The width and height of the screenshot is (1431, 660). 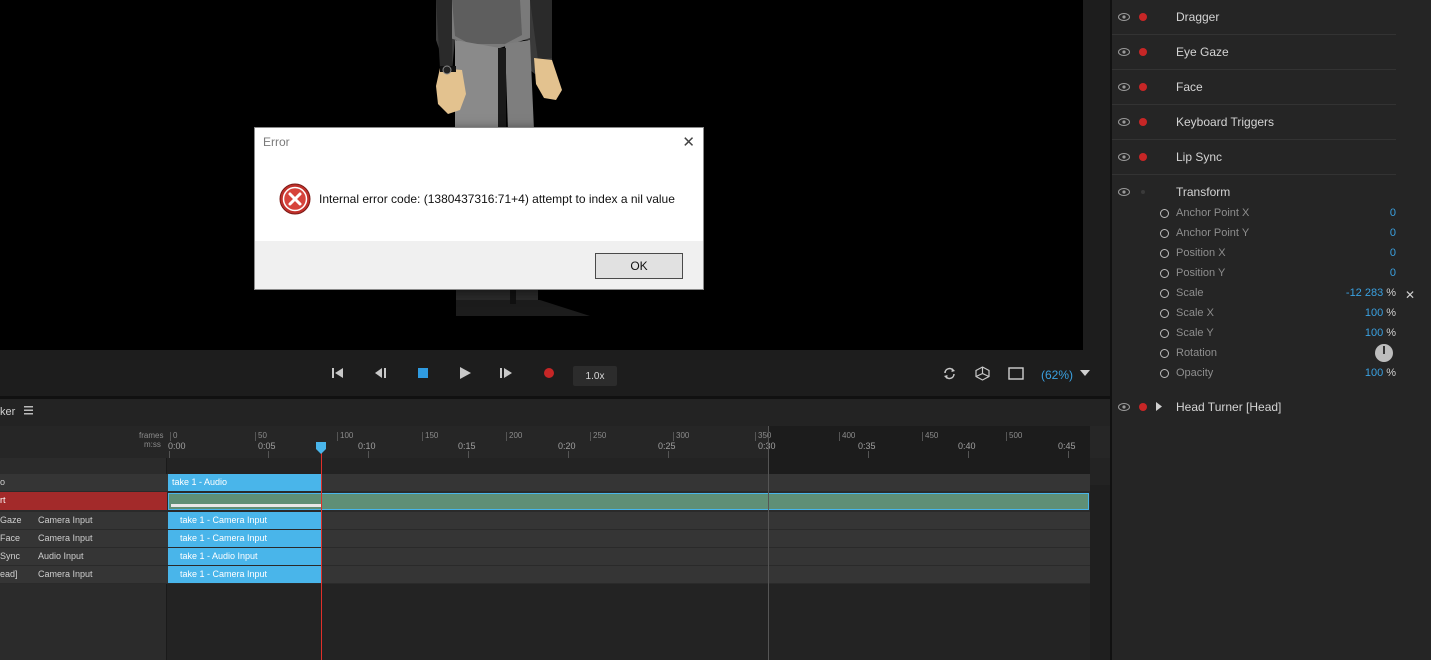 I want to click on transform-param-row: Scale Y 100%, so click(x=1276, y=335).